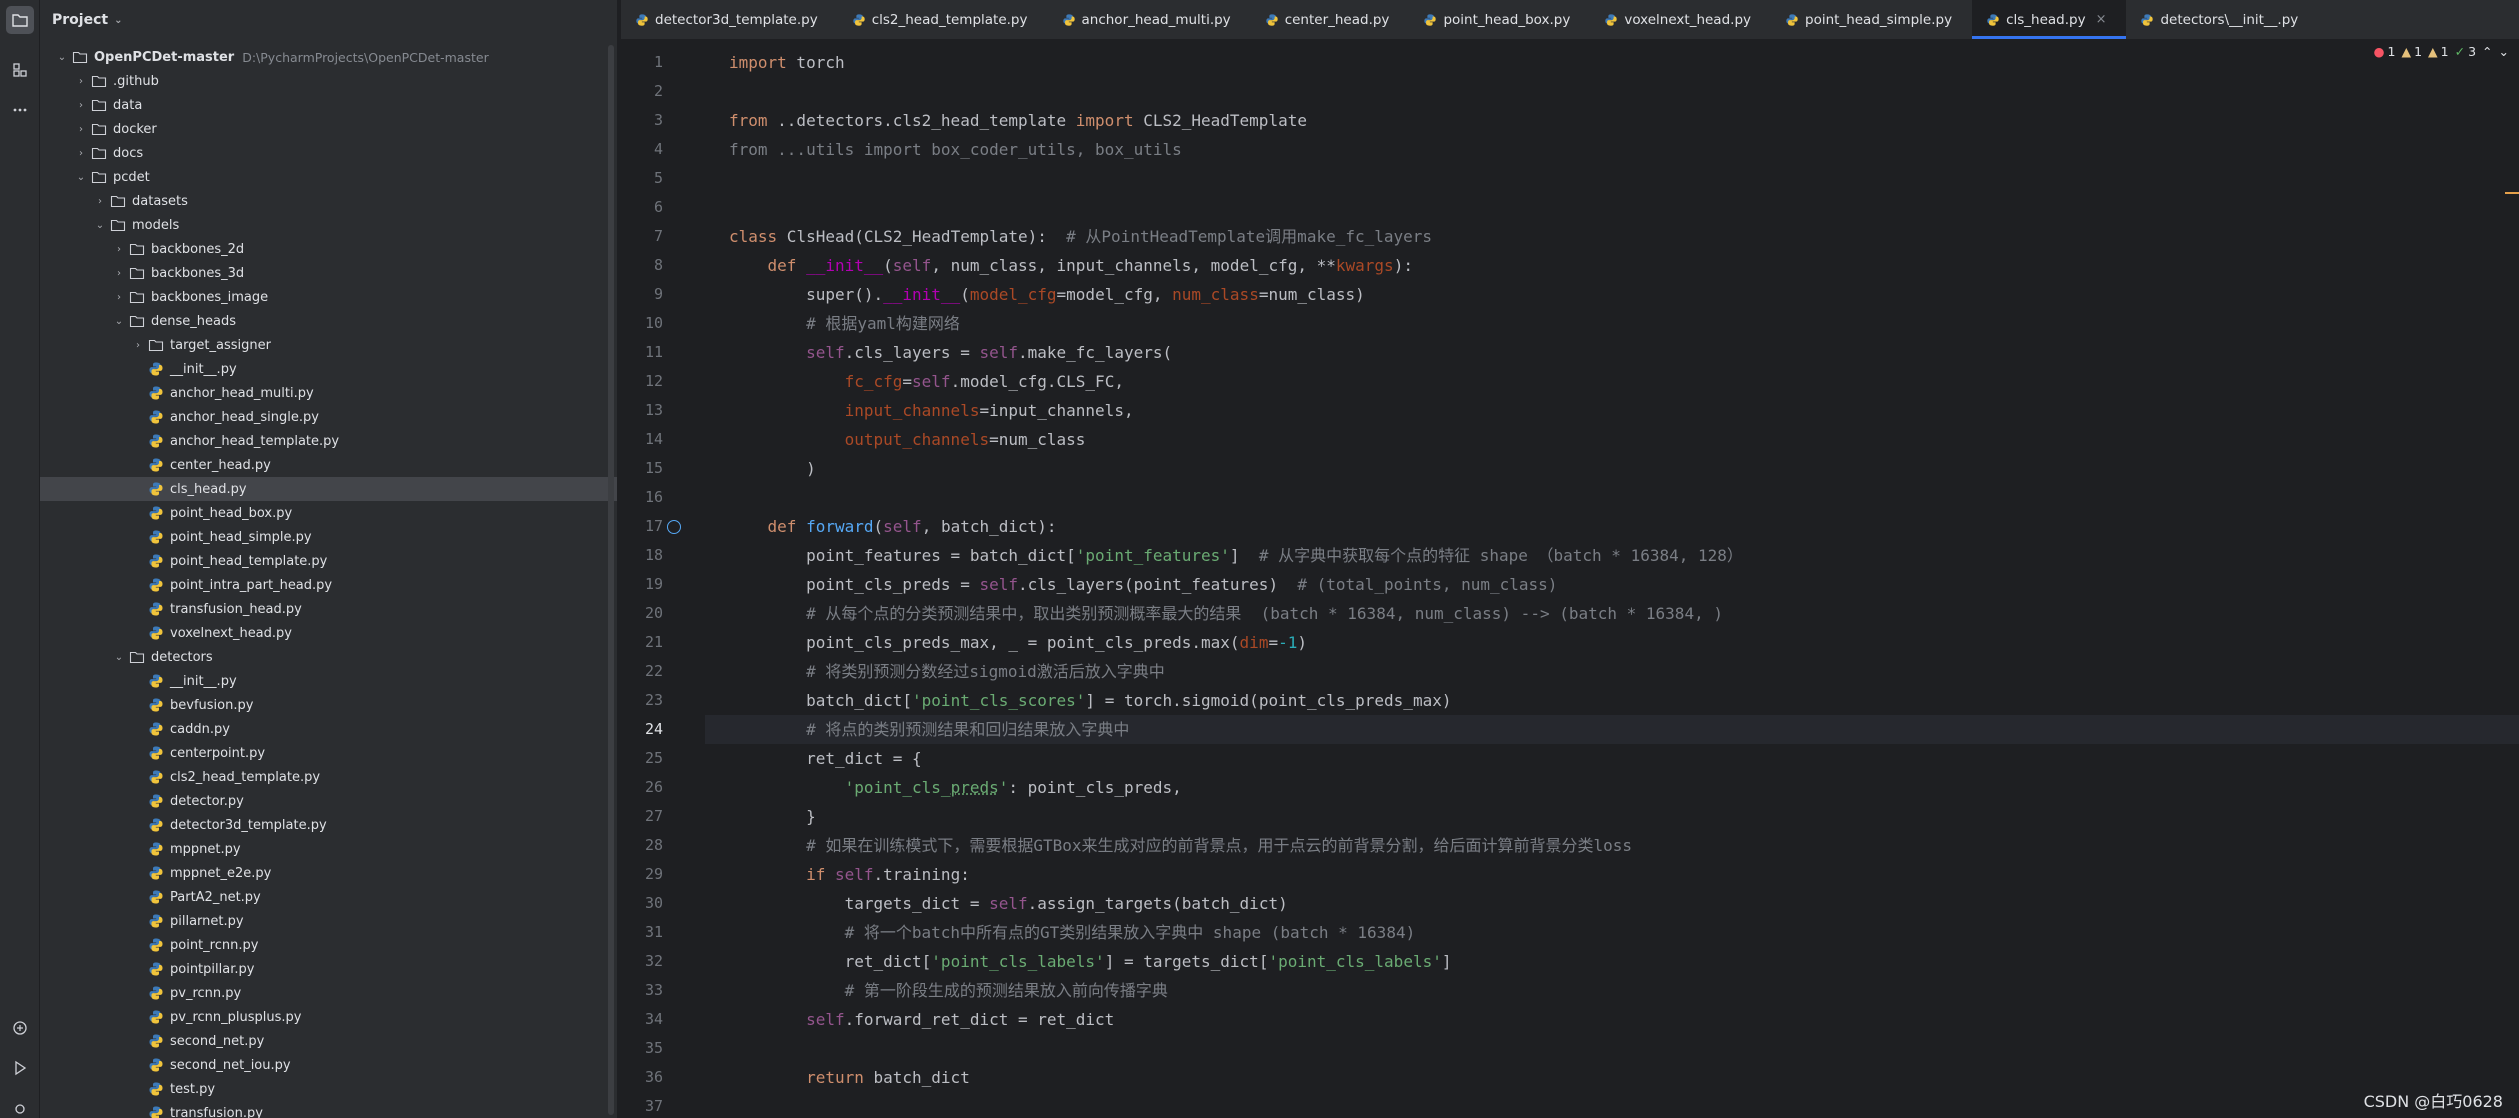 Image resolution: width=2519 pixels, height=1118 pixels. I want to click on code-line: self.forward_ret_dict = ret_dict, so click(1612, 1019).